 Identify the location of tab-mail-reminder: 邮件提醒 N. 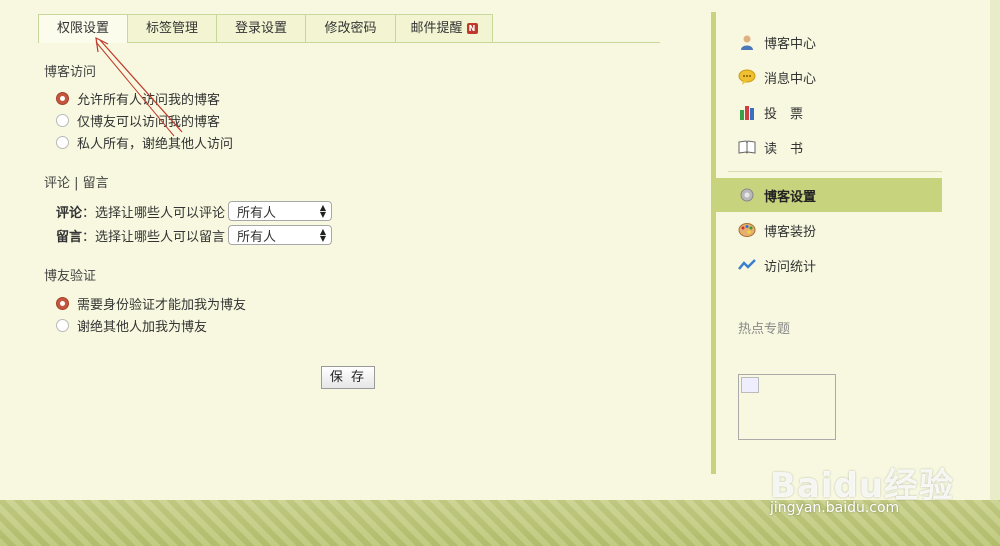
(444, 28).